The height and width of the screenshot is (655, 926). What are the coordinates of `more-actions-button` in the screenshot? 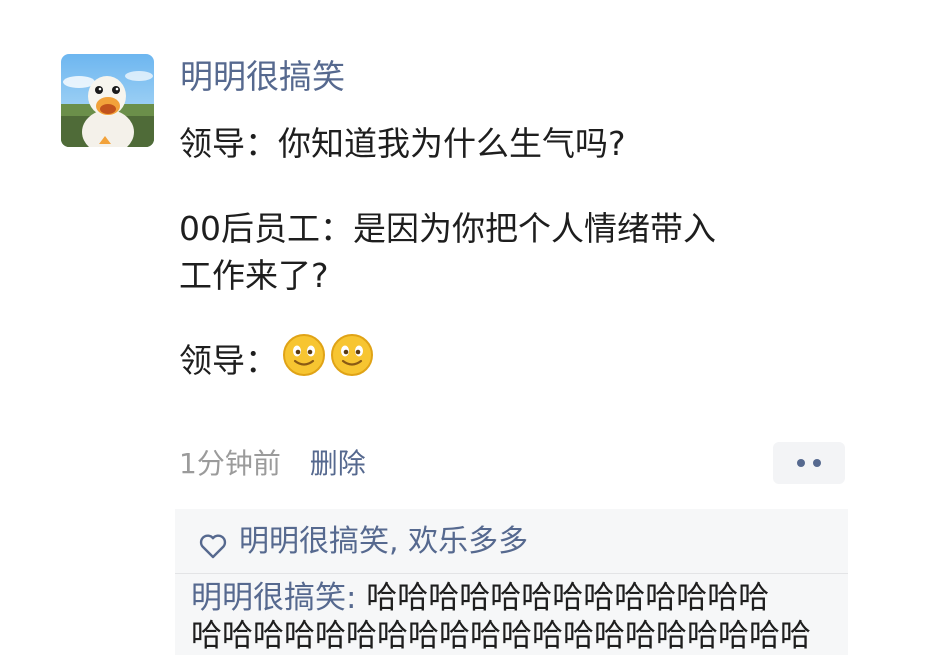 It's located at (809, 463).